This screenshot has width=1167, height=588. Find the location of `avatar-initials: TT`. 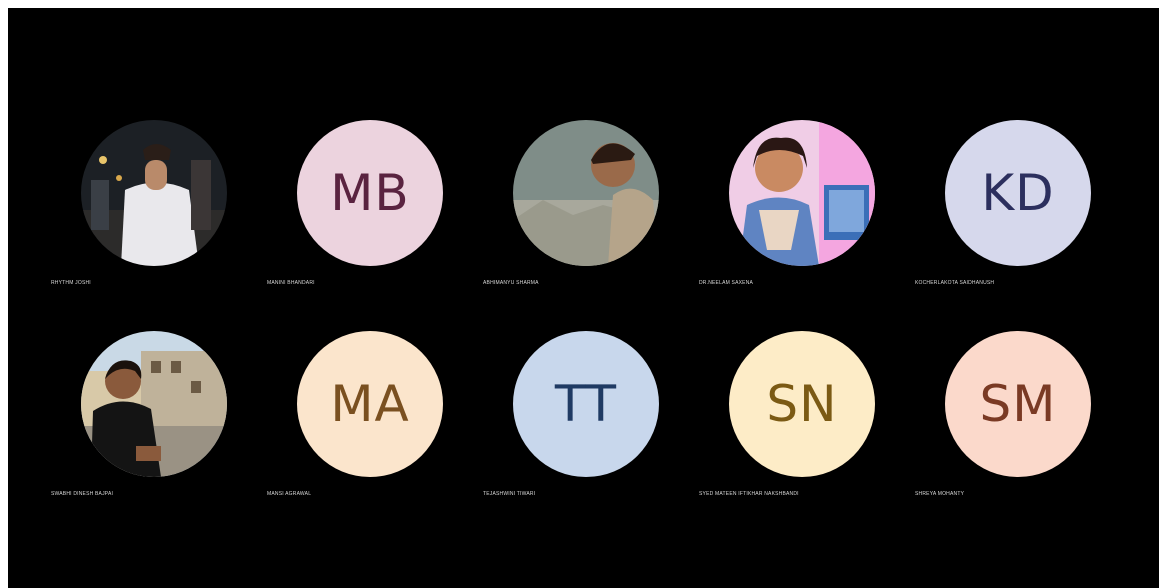

avatar-initials: TT is located at coordinates (586, 404).